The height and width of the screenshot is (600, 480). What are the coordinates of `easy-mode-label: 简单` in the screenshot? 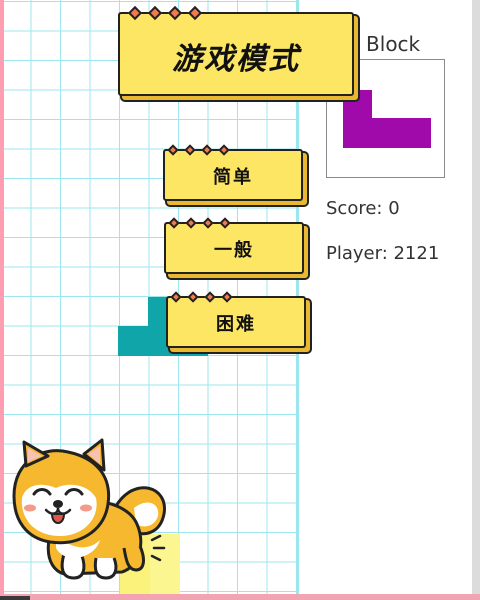 It's located at (233, 177).